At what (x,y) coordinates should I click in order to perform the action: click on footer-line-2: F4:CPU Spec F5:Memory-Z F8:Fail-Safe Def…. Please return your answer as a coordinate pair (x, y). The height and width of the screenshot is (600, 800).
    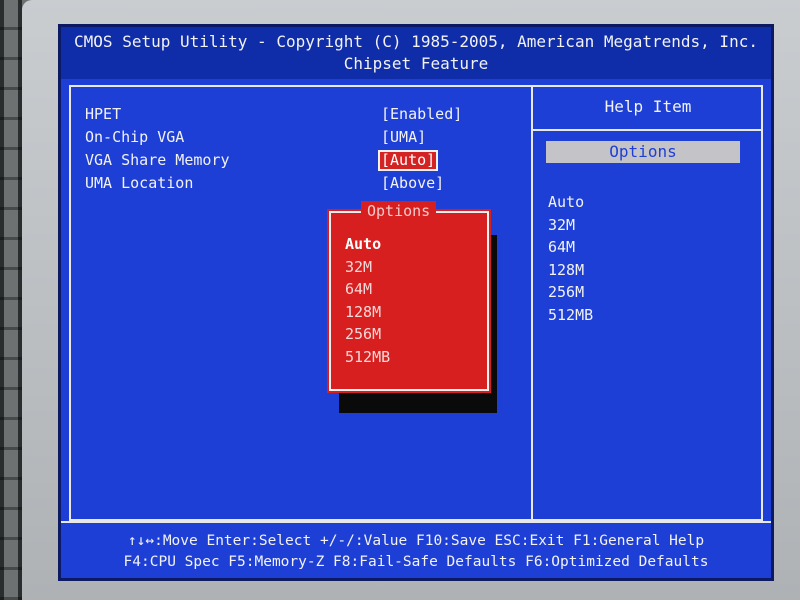
    Looking at the image, I should click on (416, 562).